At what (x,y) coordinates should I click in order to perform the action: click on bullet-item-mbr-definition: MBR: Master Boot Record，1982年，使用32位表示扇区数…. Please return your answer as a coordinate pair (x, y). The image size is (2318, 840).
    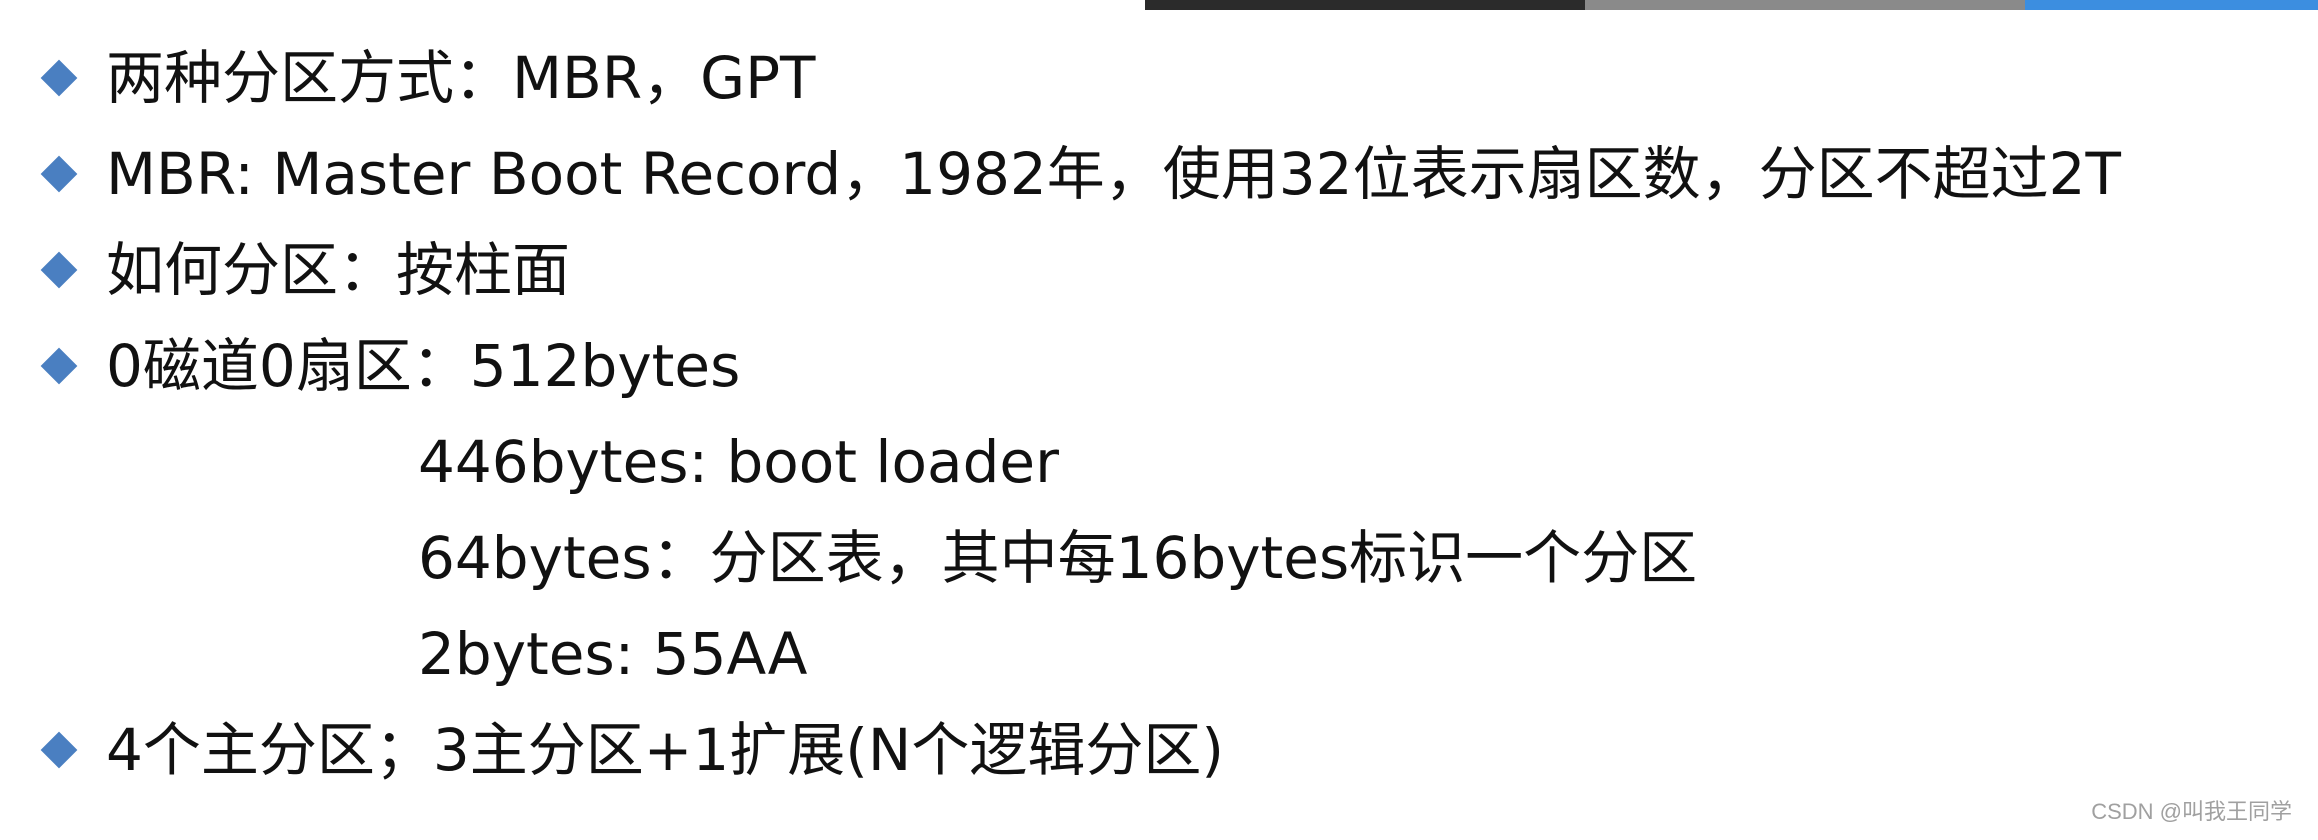
    Looking at the image, I should click on (1167, 174).